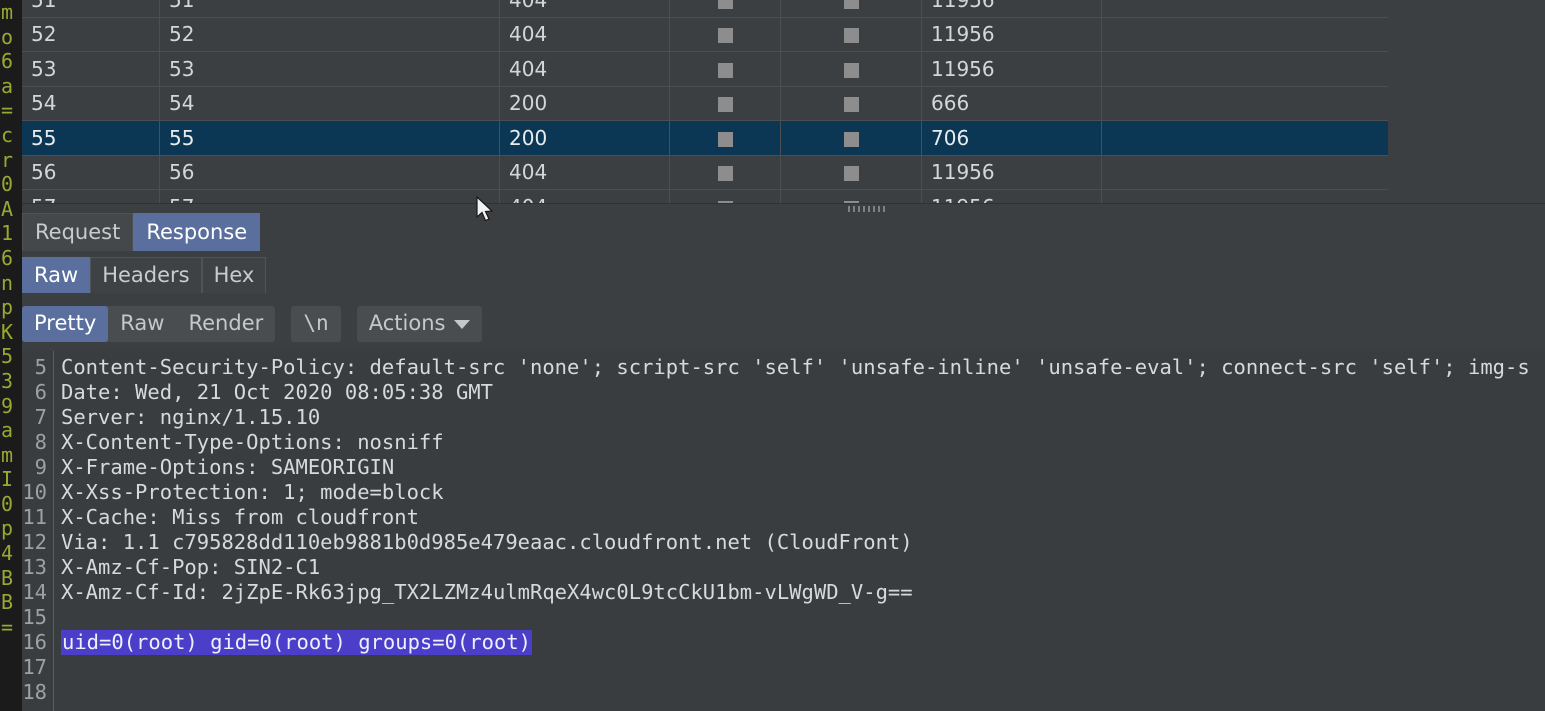  Describe the element at coordinates (783, 276) in the screenshot. I see `message-secondary-tabs: Raw Headers Hex` at that location.